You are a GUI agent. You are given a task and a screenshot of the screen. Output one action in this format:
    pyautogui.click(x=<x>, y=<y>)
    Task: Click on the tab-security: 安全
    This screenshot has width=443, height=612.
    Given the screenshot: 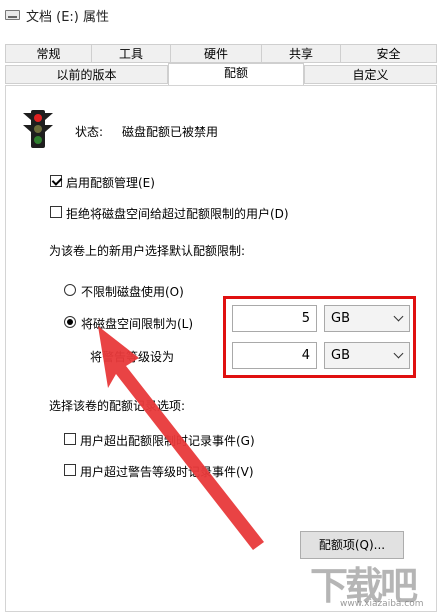 What is the action you would take?
    pyautogui.click(x=388, y=53)
    